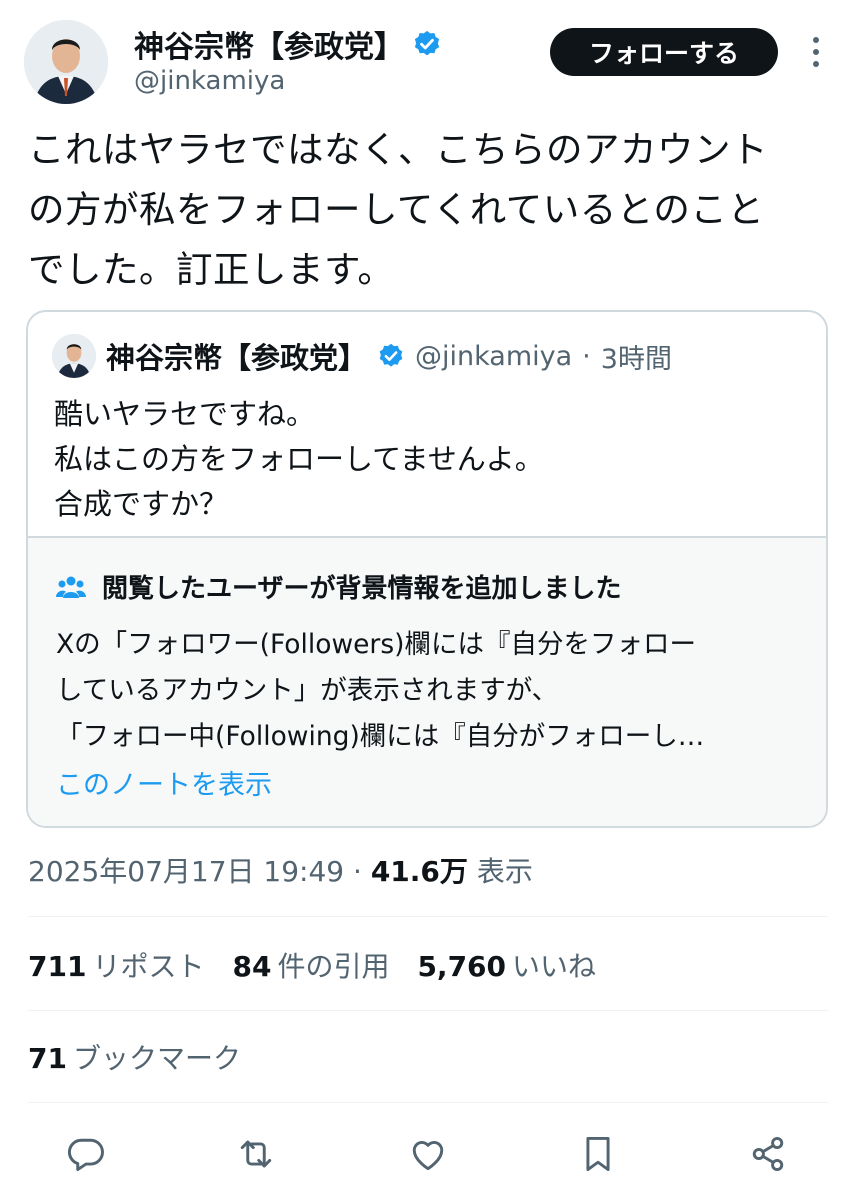 This screenshot has width=854, height=1200. I want to click on author-name-row: 神谷宗幣【参政党】, so click(288, 44).